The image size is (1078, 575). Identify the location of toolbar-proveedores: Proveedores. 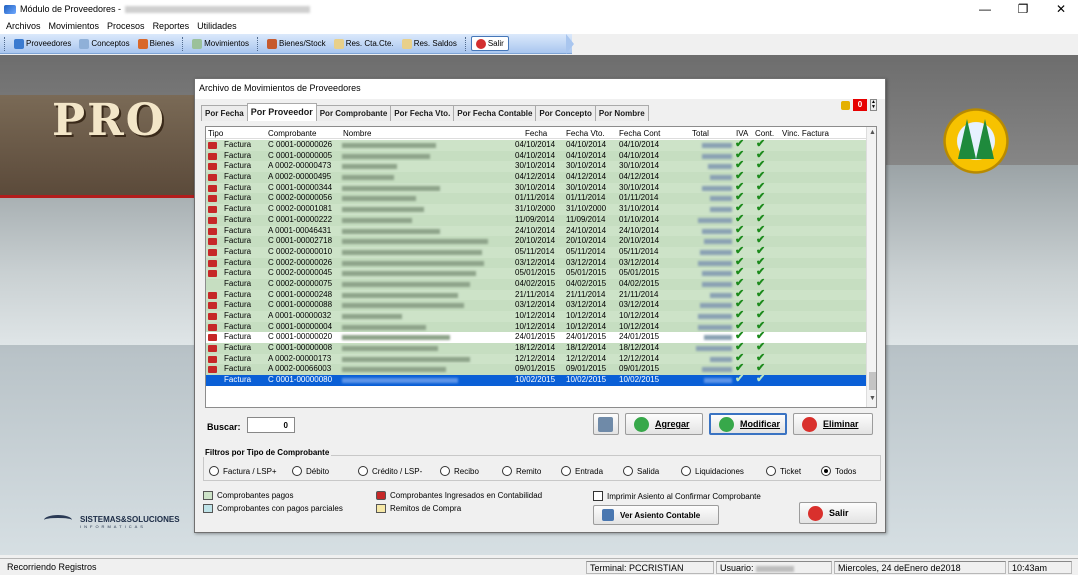
(42, 43).